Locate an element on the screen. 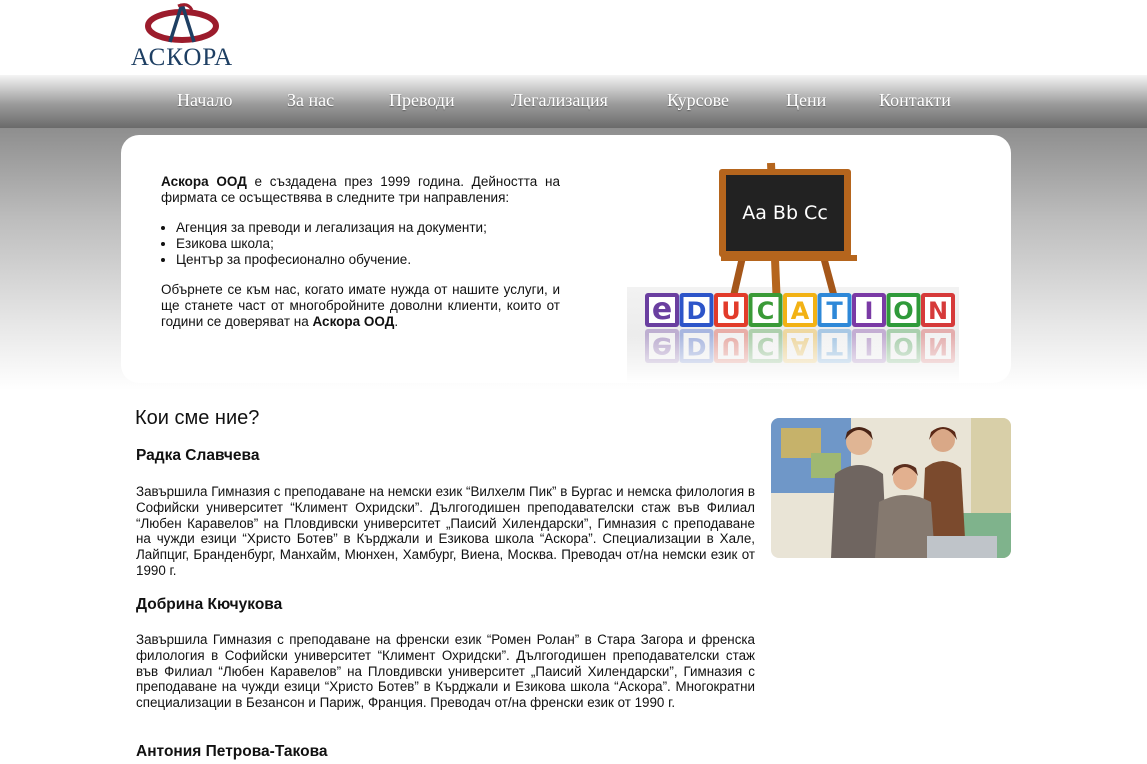 This screenshot has width=1147, height=764. nav-home: Начало is located at coordinates (204, 100).